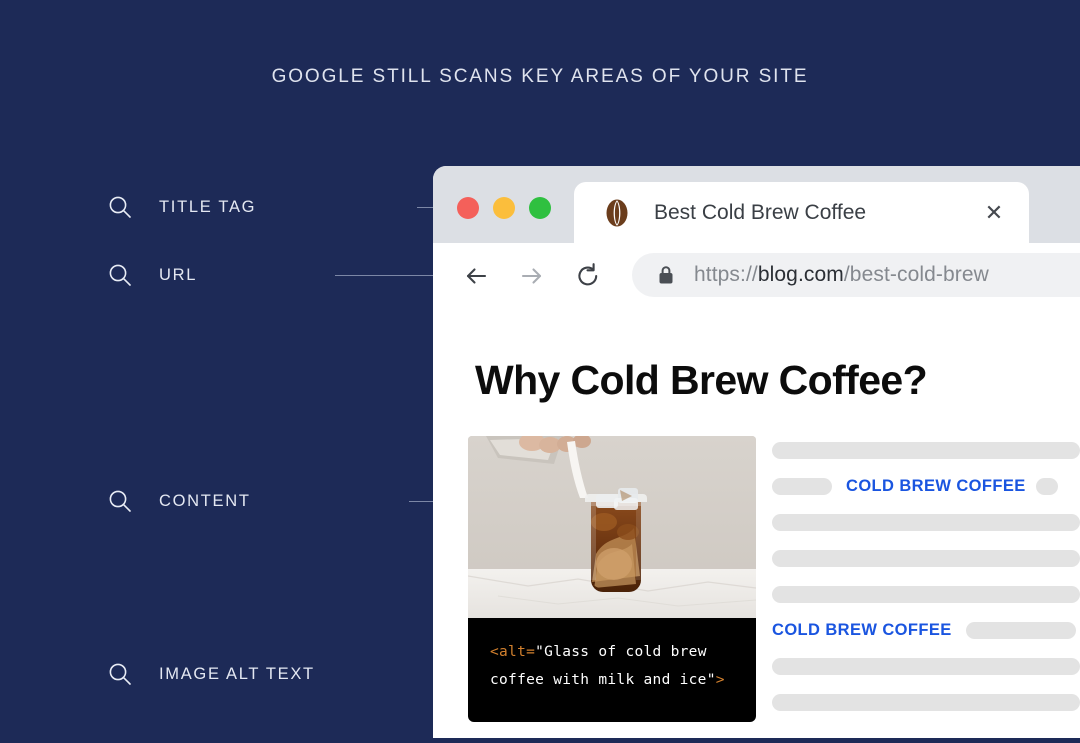  I want to click on address-bar: https://blog.com/best-cold-brew, so click(856, 275).